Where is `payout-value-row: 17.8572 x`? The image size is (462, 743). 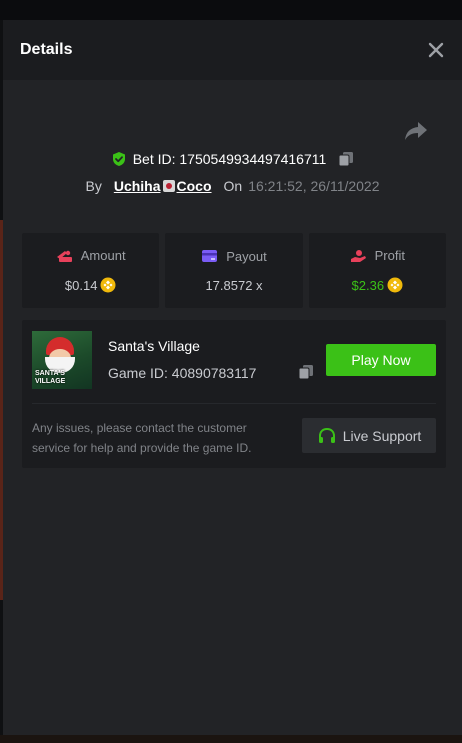 payout-value-row: 17.8572 x is located at coordinates (233, 285).